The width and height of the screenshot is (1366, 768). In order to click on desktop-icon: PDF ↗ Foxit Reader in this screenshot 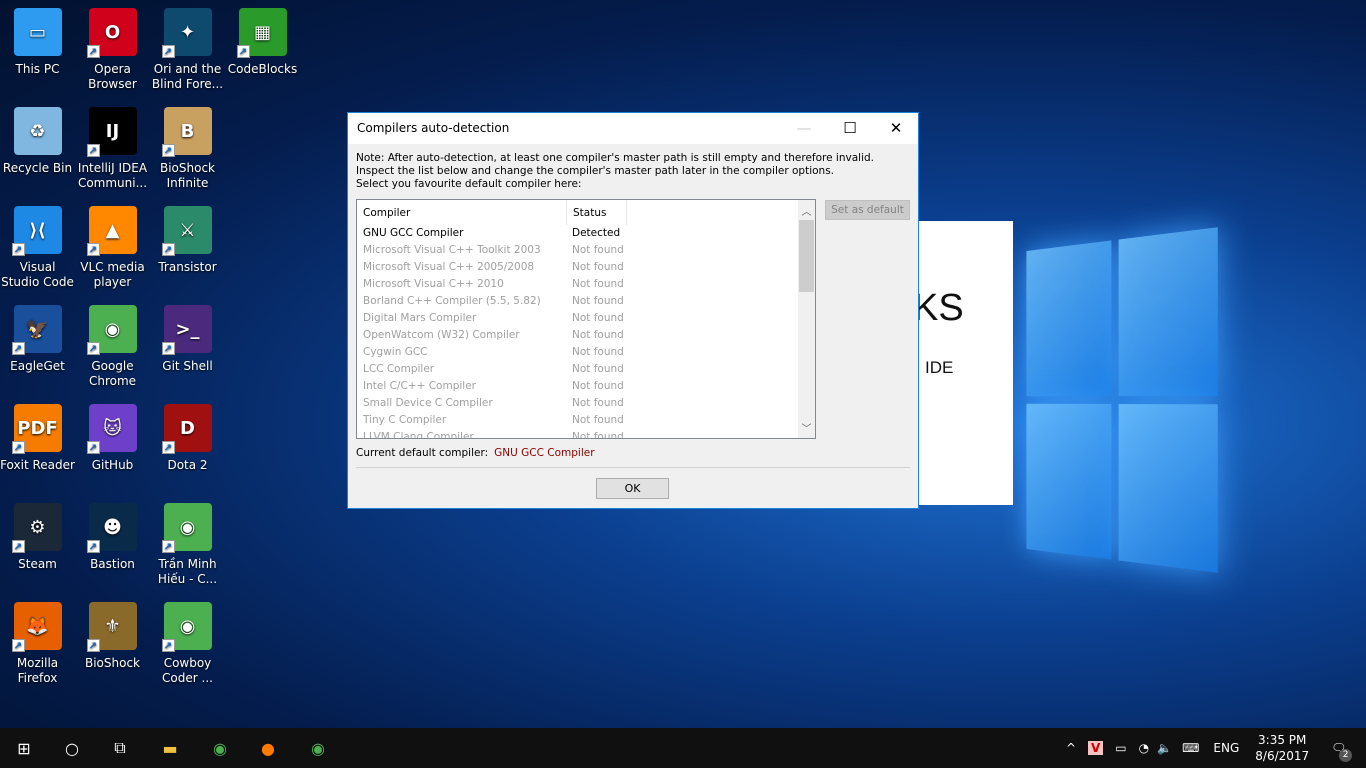, I will do `click(37, 438)`.